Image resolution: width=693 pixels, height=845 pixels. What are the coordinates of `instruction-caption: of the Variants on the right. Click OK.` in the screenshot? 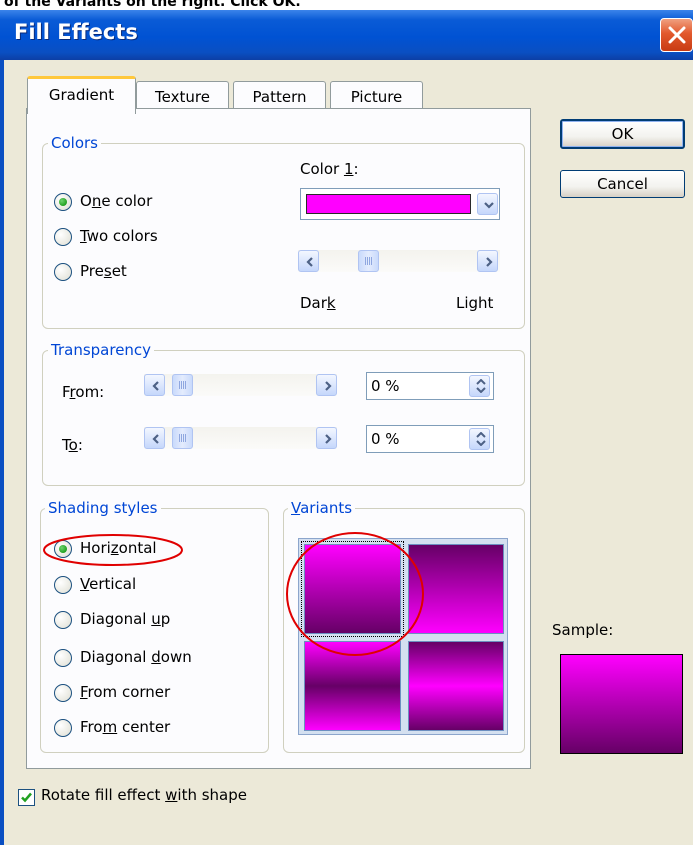 It's located at (346, 5).